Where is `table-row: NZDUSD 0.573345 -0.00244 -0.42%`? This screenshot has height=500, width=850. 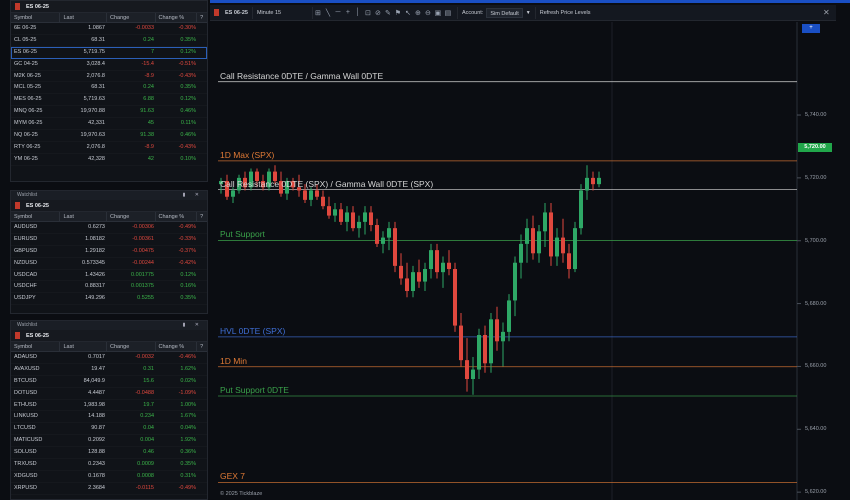 table-row: NZDUSD 0.573345 -0.00244 -0.42% is located at coordinates (109, 264).